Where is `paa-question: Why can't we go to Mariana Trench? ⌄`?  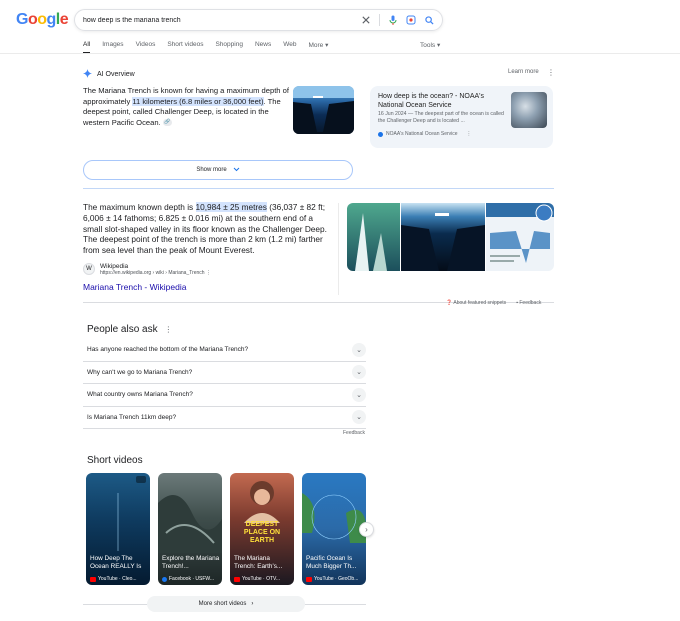 paa-question: Why can't we go to Mariana Trench? ⌄ is located at coordinates (224, 373).